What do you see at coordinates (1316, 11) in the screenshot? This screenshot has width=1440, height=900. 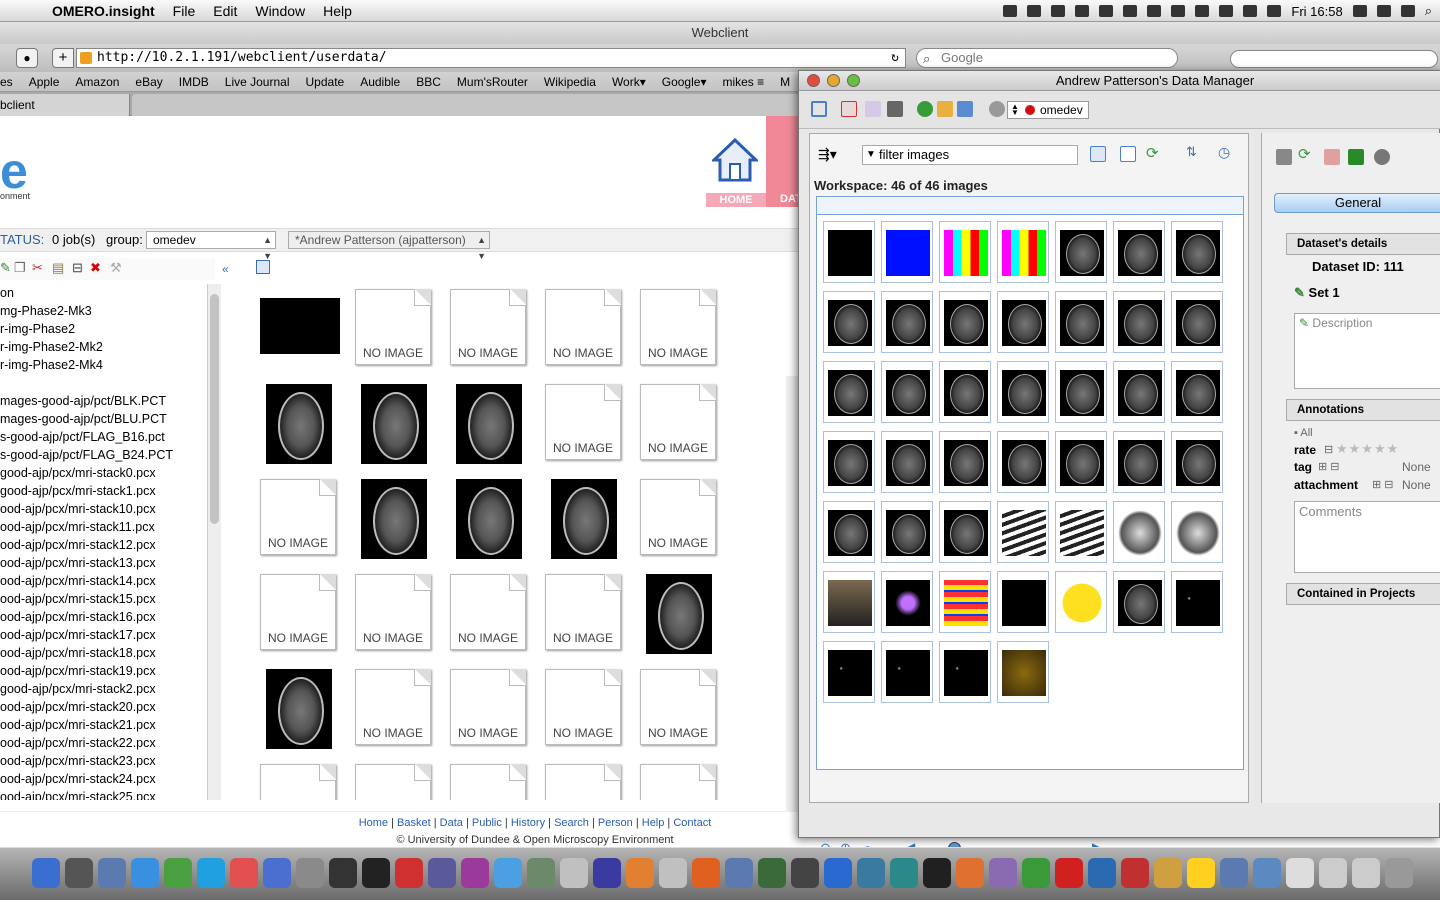 I see `menubar-clock: Fri 16:58` at bounding box center [1316, 11].